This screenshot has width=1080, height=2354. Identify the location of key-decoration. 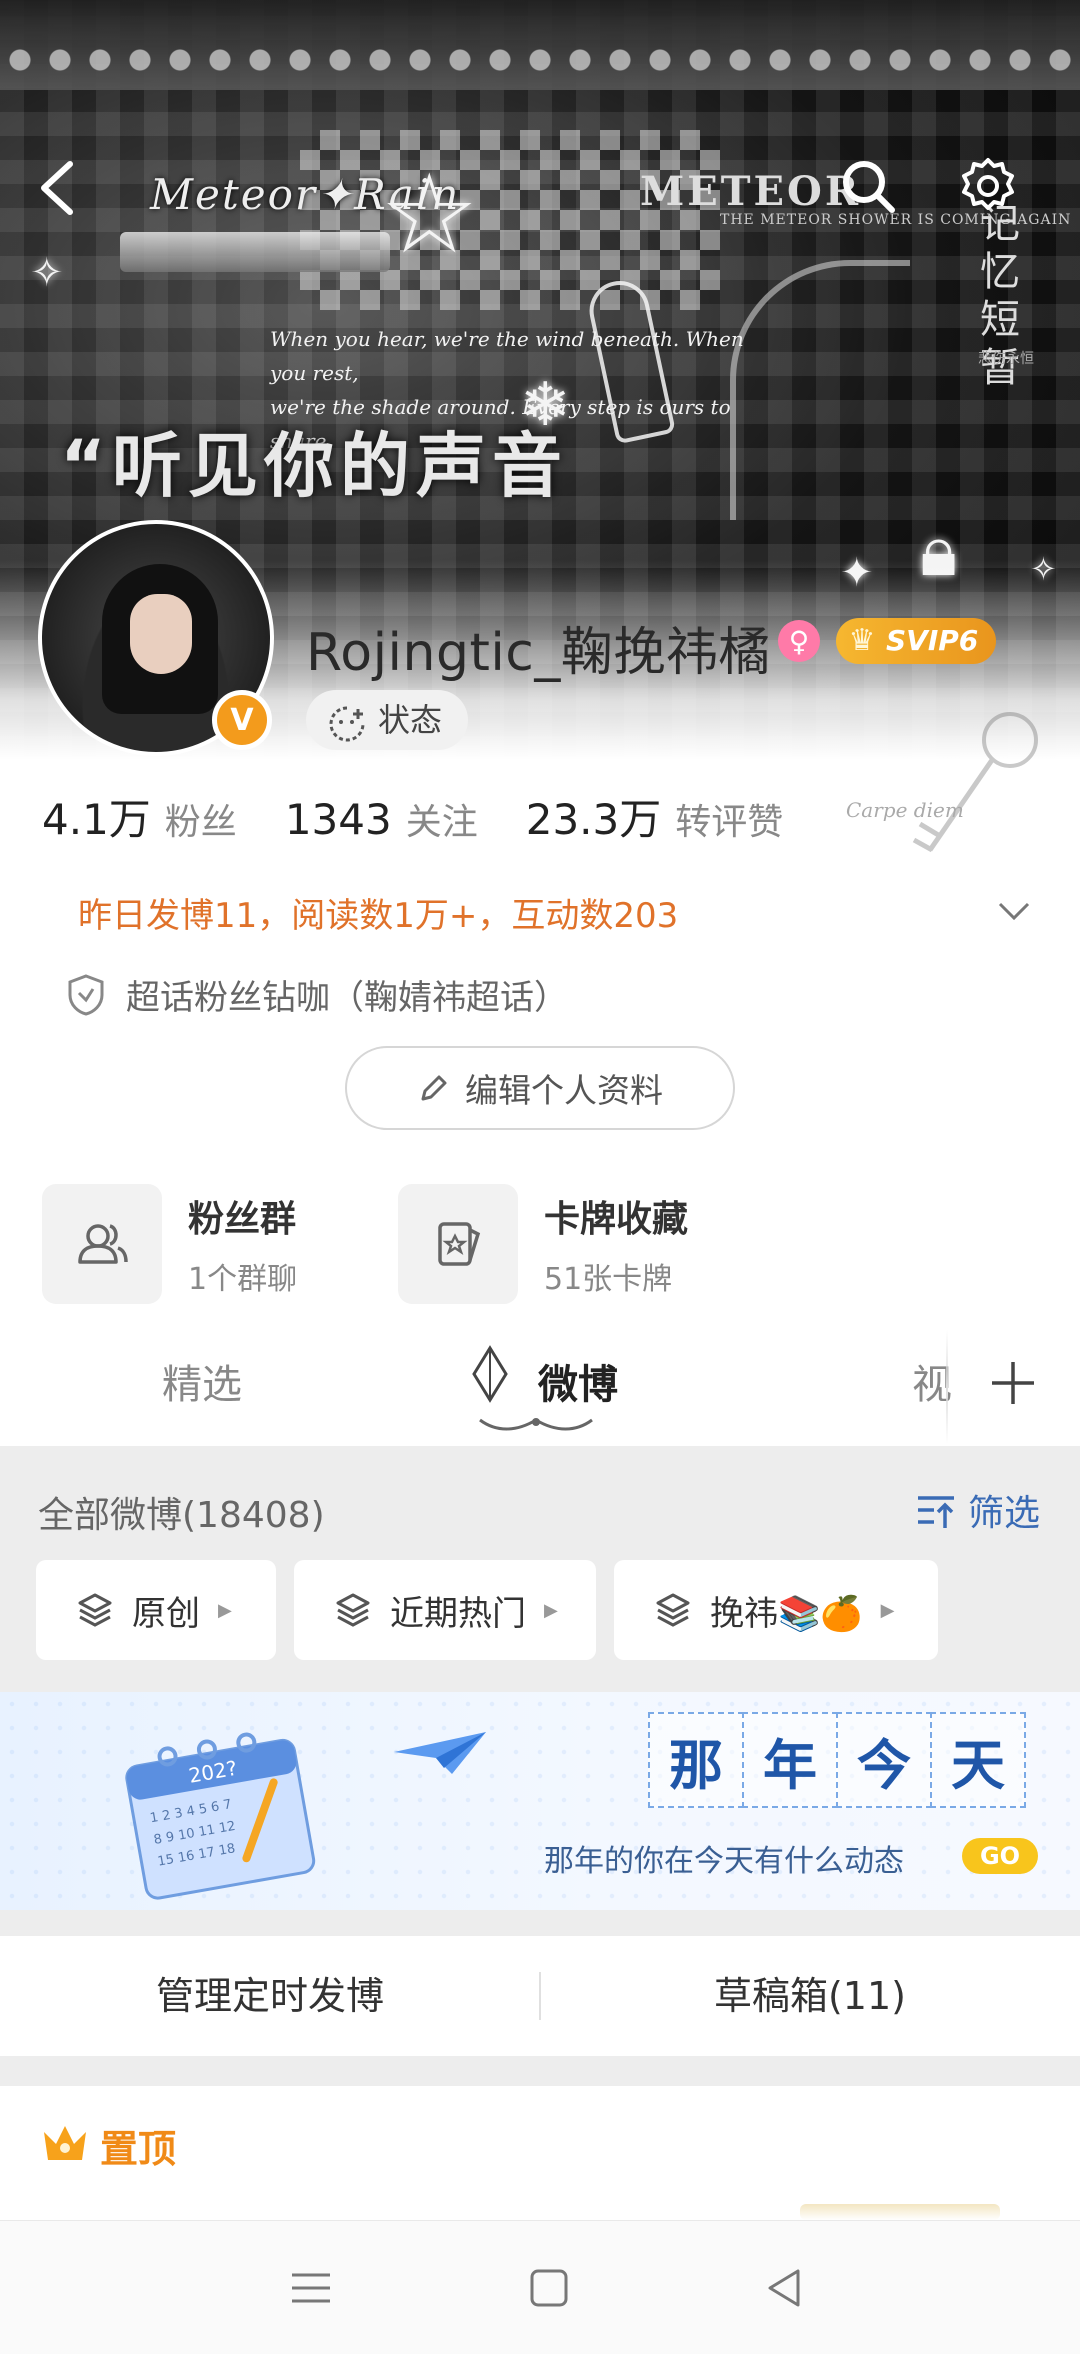
(975, 782).